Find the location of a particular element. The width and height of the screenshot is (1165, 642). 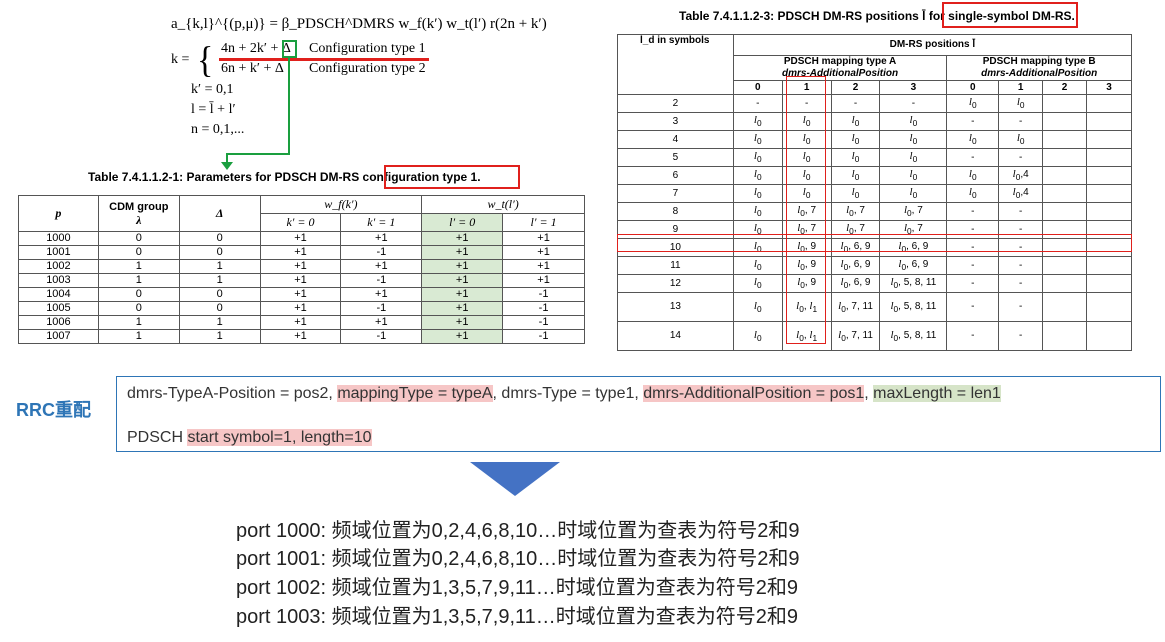

table1-cell: 1001 is located at coordinates (58, 252).